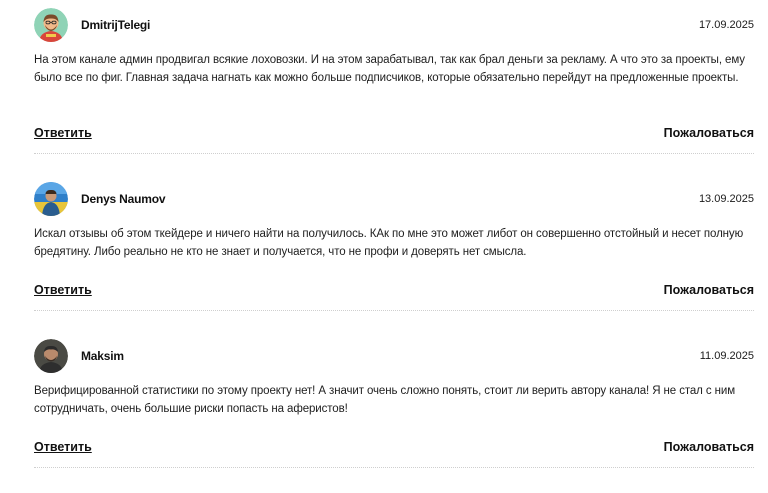 The width and height of the screenshot is (768, 493). I want to click on comment-date: 17.09.2025, so click(726, 25).